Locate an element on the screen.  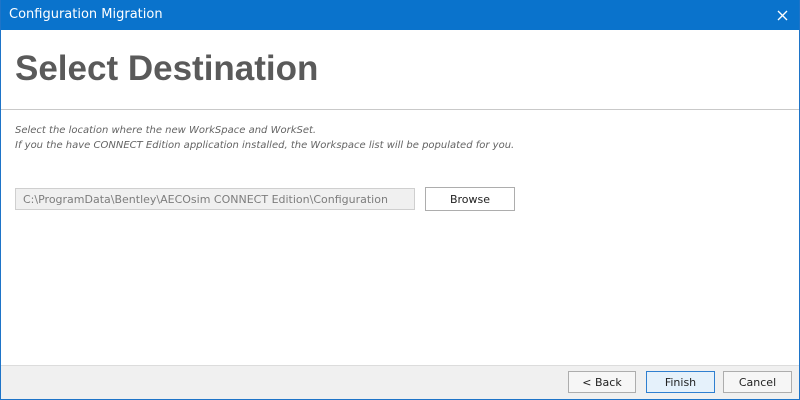
window-title: Configuration Migration is located at coordinates (86, 14).